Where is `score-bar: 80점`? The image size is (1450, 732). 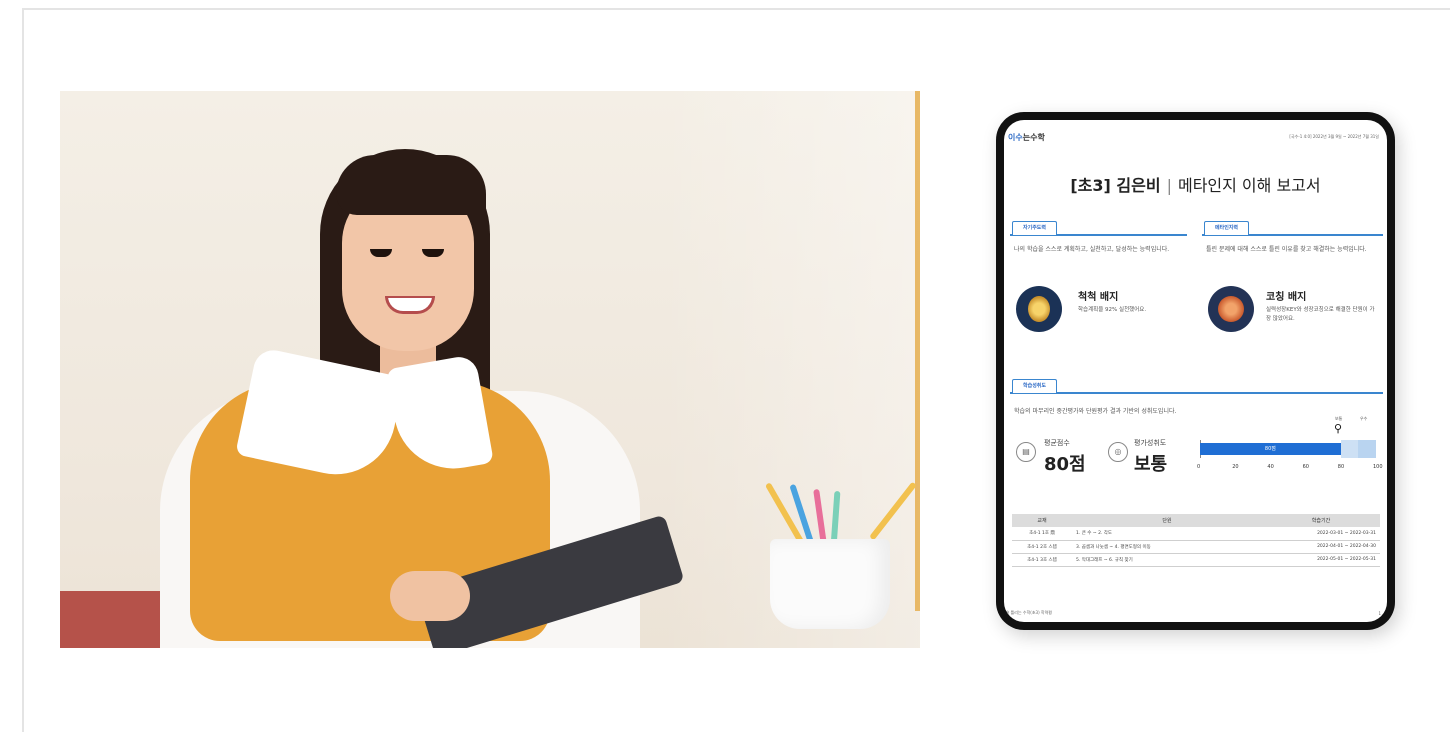
score-bar: 80점 is located at coordinates (1270, 449).